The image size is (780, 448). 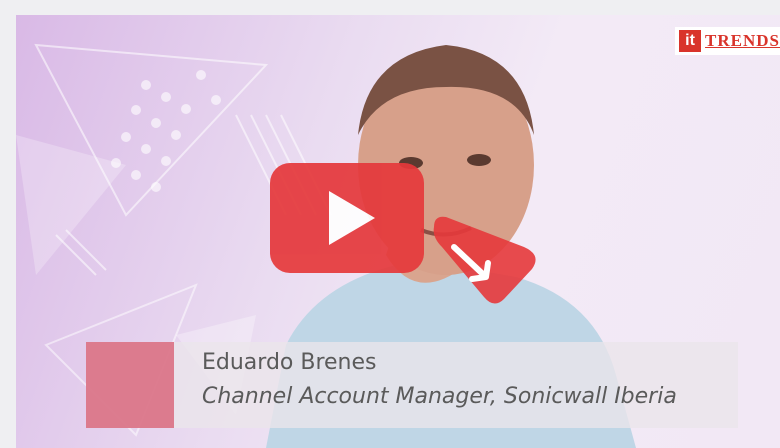 What do you see at coordinates (289, 362) in the screenshot?
I see `speaker-name: Eduardo Brenes` at bounding box center [289, 362].